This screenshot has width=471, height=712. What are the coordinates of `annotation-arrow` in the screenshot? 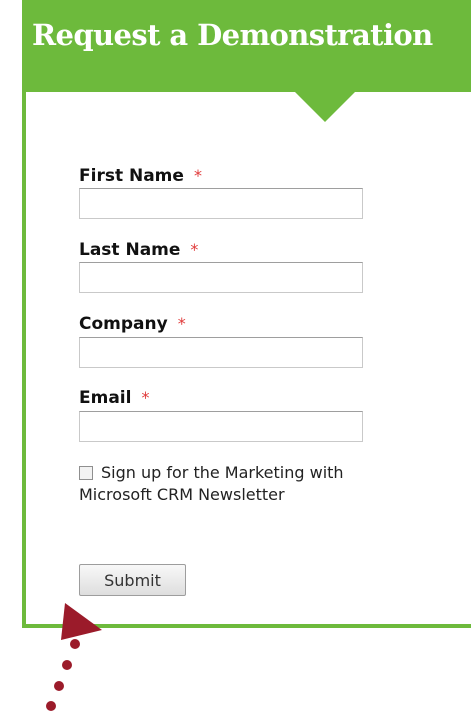 It's located at (74, 657).